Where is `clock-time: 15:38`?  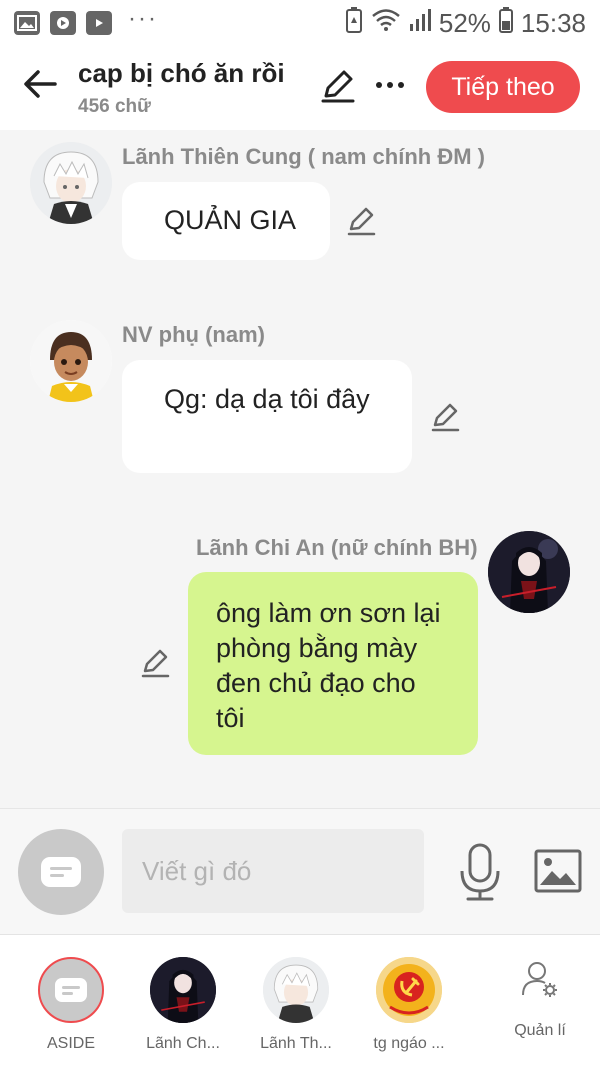
clock-time: 15:38 is located at coordinates (553, 22).